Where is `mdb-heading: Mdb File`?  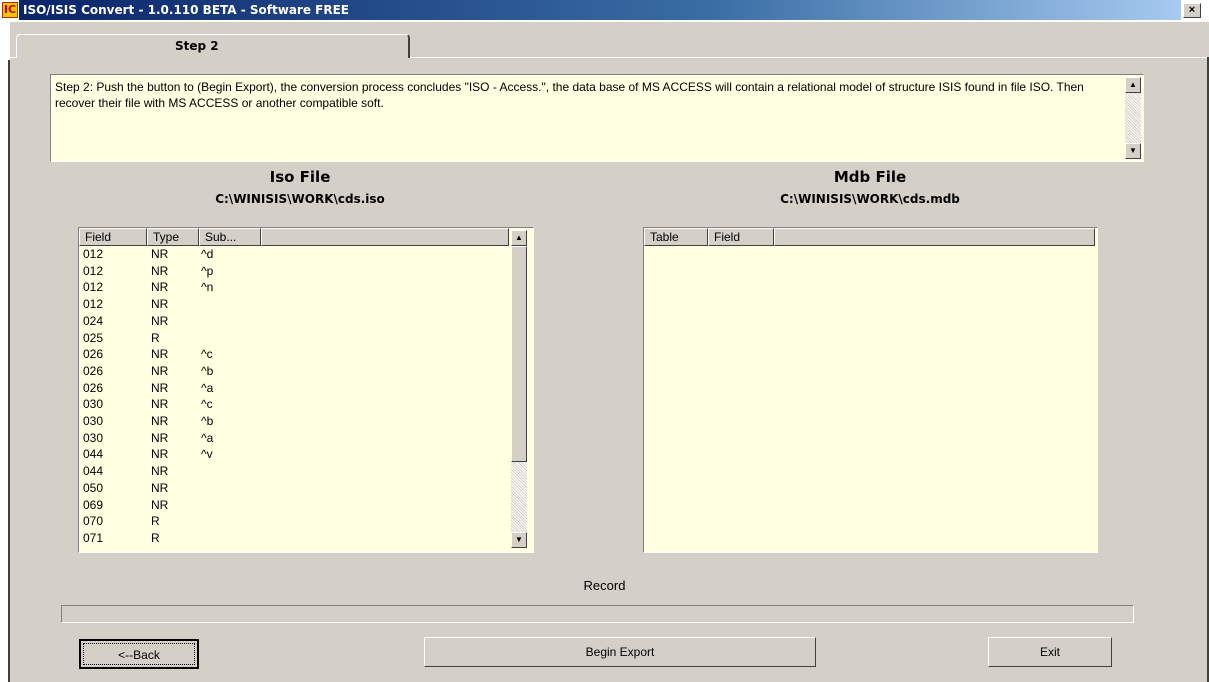 mdb-heading: Mdb File is located at coordinates (870, 177).